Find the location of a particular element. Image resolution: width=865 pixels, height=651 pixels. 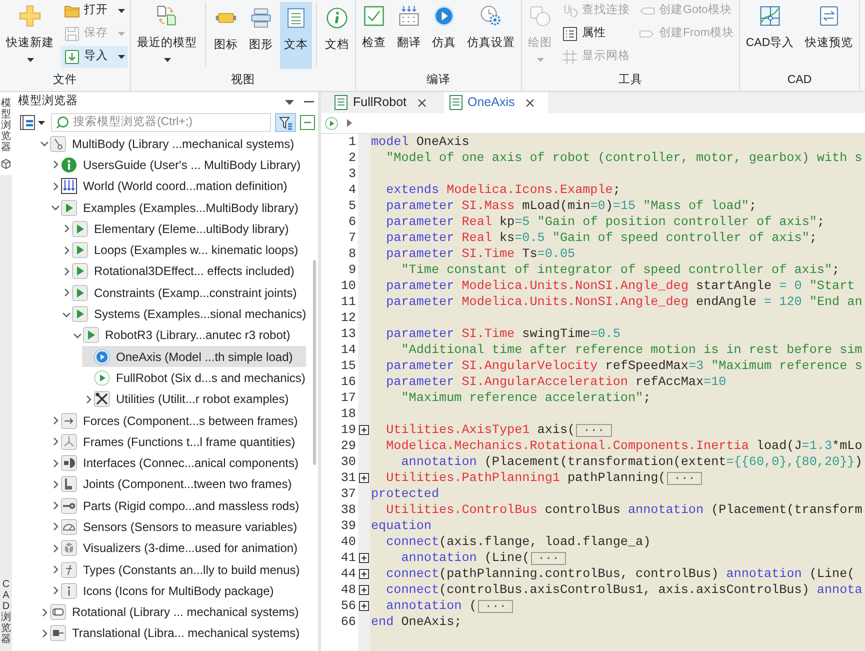

tree-item: UsersGuide (User's ... MultiBody Library) is located at coordinates (177, 165).